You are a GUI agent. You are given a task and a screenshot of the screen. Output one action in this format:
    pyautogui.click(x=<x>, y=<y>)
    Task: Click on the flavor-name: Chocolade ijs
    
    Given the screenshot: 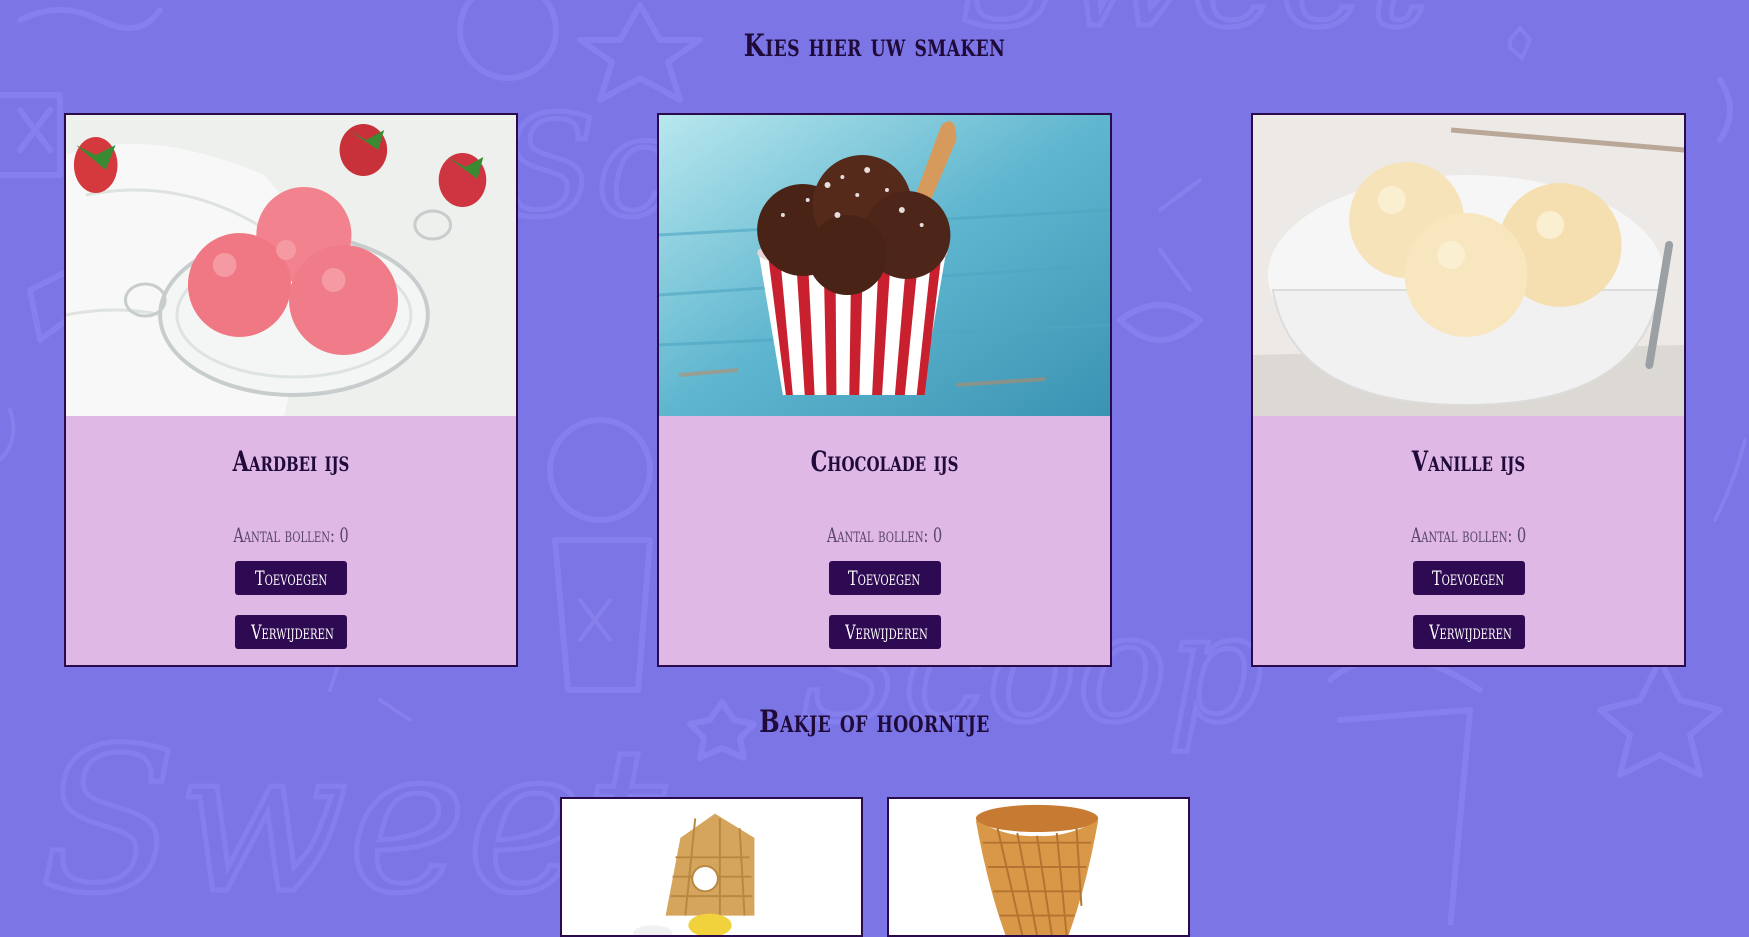 What is the action you would take?
    pyautogui.click(x=884, y=461)
    